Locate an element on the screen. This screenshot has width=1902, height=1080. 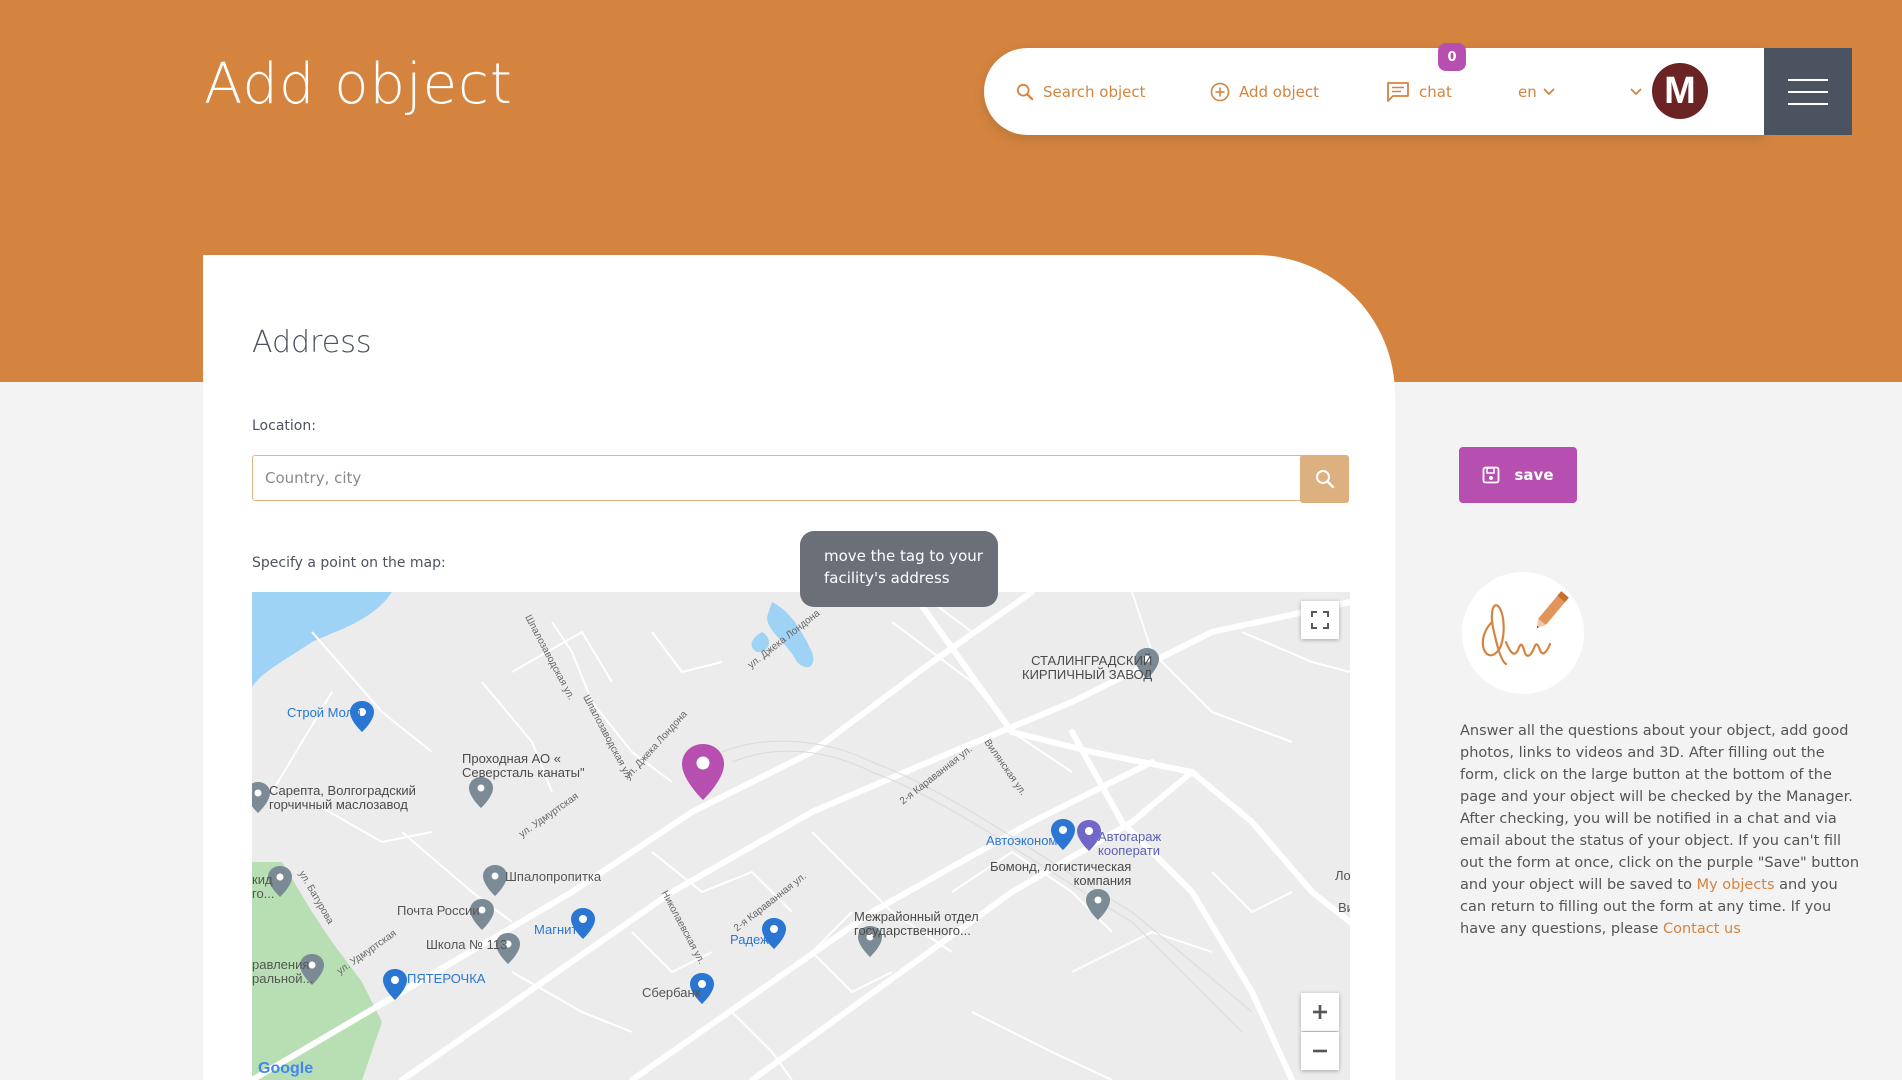
floppy-disk-icon is located at coordinates (1491, 475).